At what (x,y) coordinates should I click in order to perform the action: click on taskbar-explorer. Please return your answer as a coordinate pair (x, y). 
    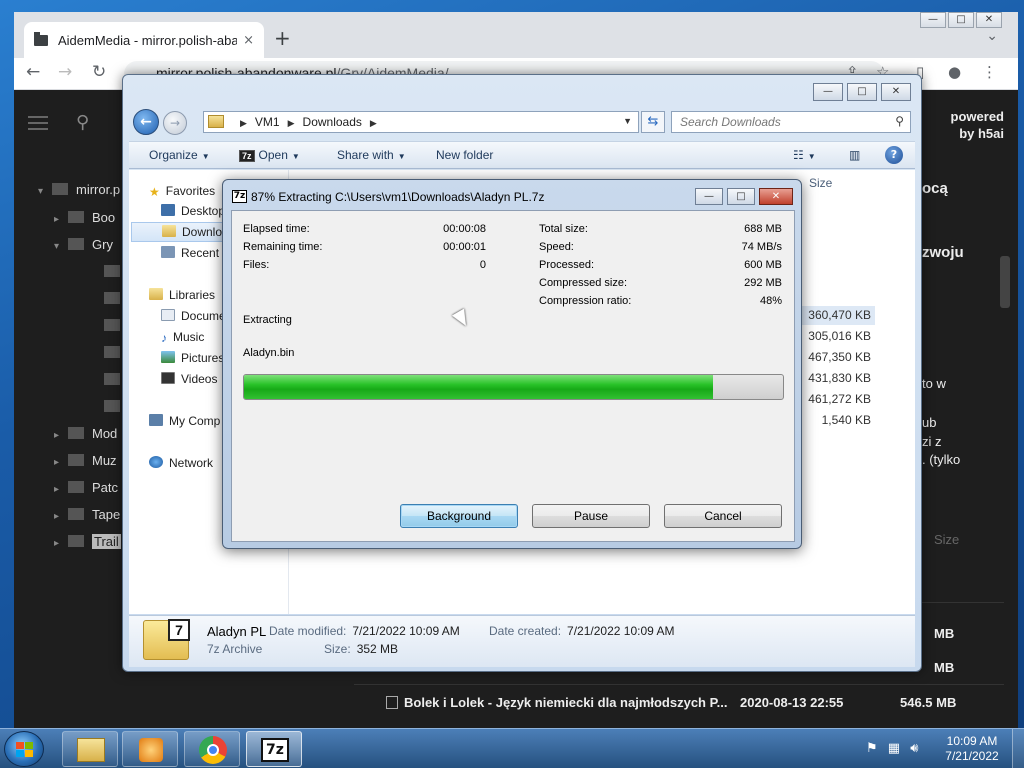
    Looking at the image, I should click on (90, 749).